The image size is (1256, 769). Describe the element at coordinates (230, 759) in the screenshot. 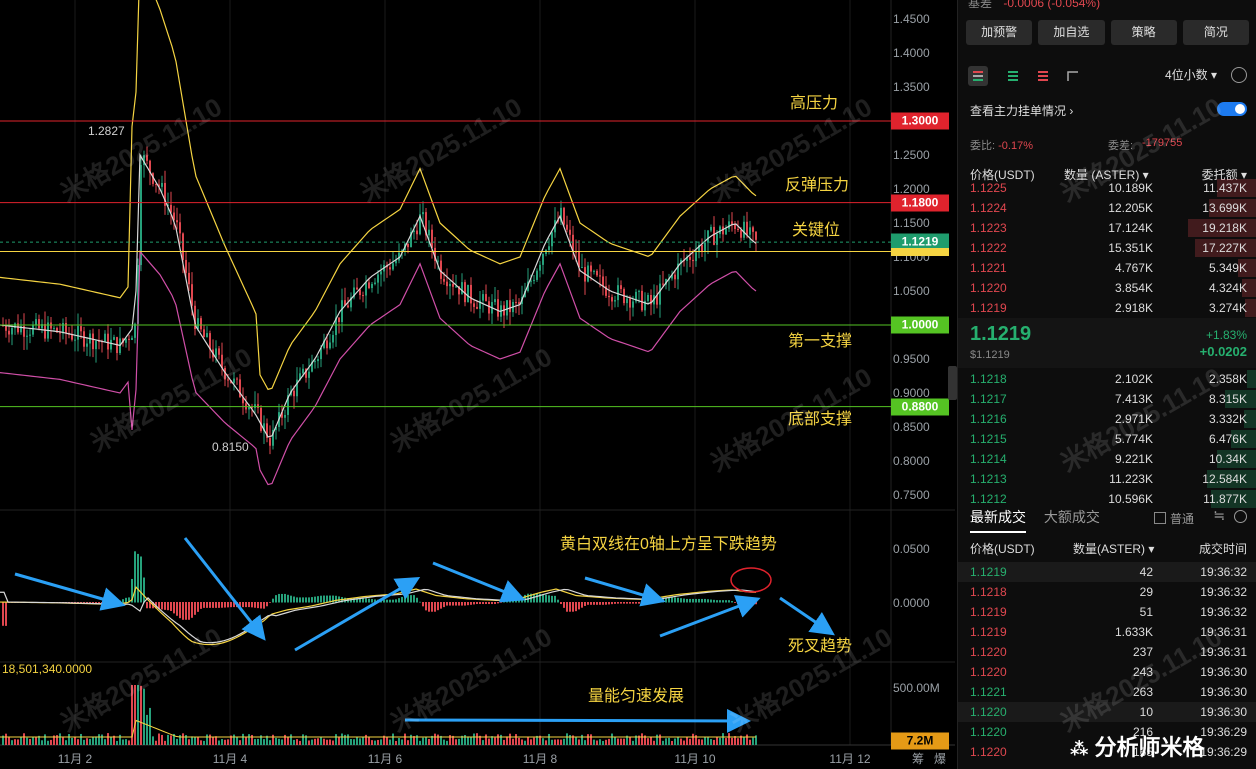

I see `x-axis-label: 11月 4` at that location.